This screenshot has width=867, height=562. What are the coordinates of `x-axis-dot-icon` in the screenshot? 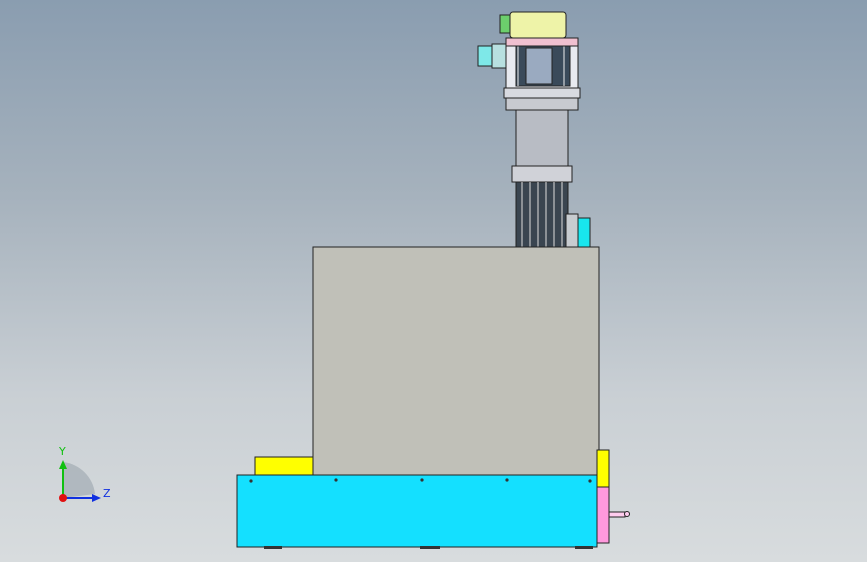 It's located at (63, 498).